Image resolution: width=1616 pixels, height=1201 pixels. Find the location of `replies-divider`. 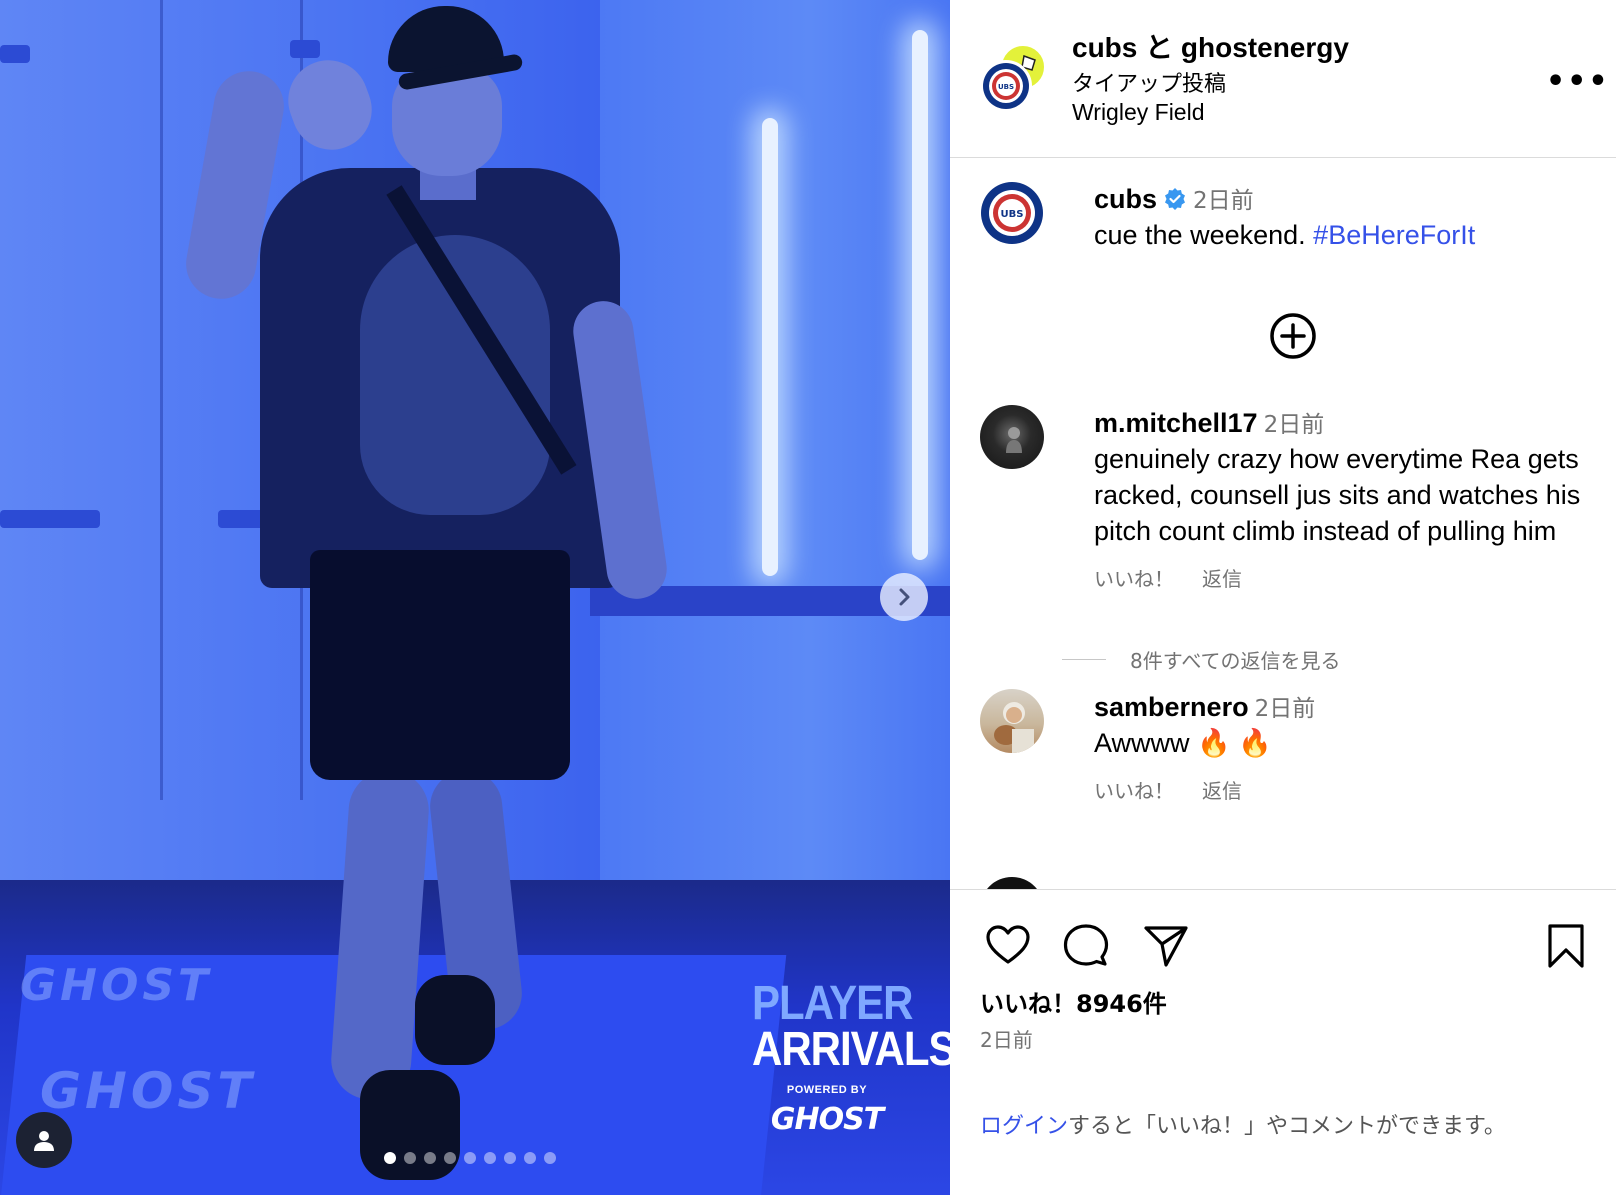

replies-divider is located at coordinates (1084, 659).